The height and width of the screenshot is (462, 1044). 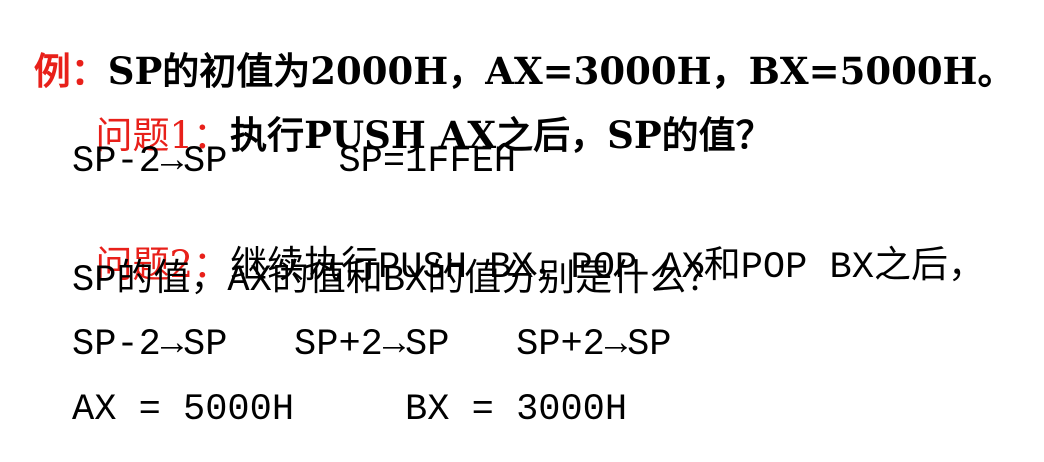 What do you see at coordinates (294, 162) in the screenshot?
I see `question-1-answer: SP-2→SP SP=1FFEH` at bounding box center [294, 162].